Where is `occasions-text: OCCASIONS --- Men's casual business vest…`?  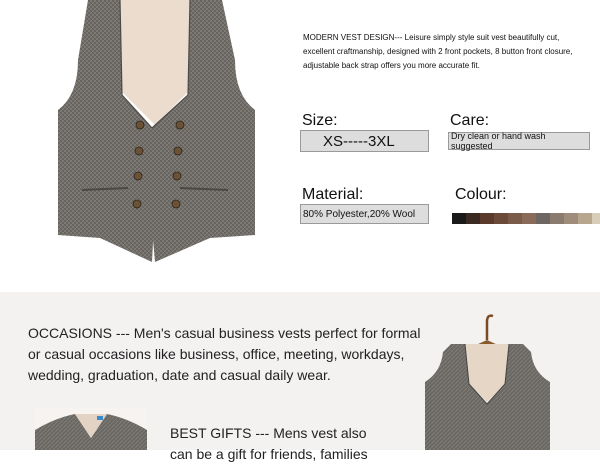 occasions-text: OCCASIONS --- Men's casual business vest… is located at coordinates (224, 354).